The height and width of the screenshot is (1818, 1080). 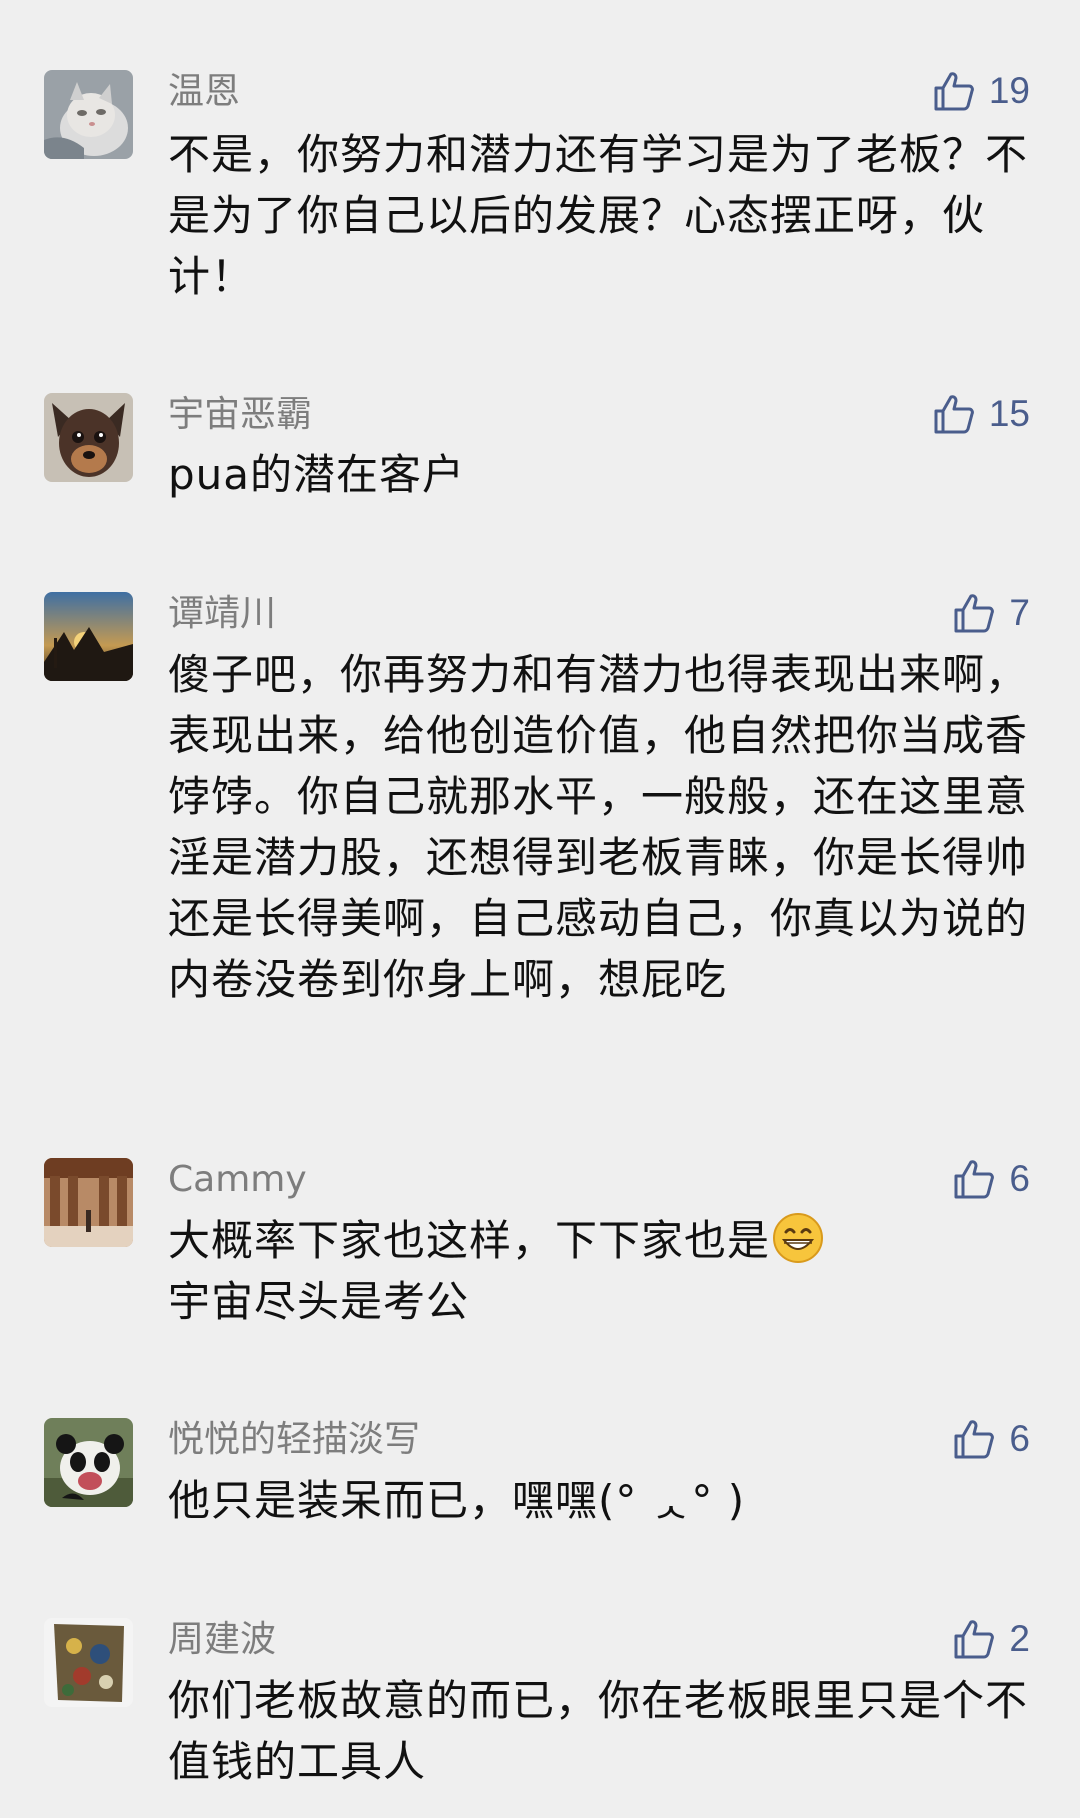 What do you see at coordinates (469, 1240) in the screenshot?
I see `comment-text-line: 大概率下家也这样，下下家也是` at bounding box center [469, 1240].